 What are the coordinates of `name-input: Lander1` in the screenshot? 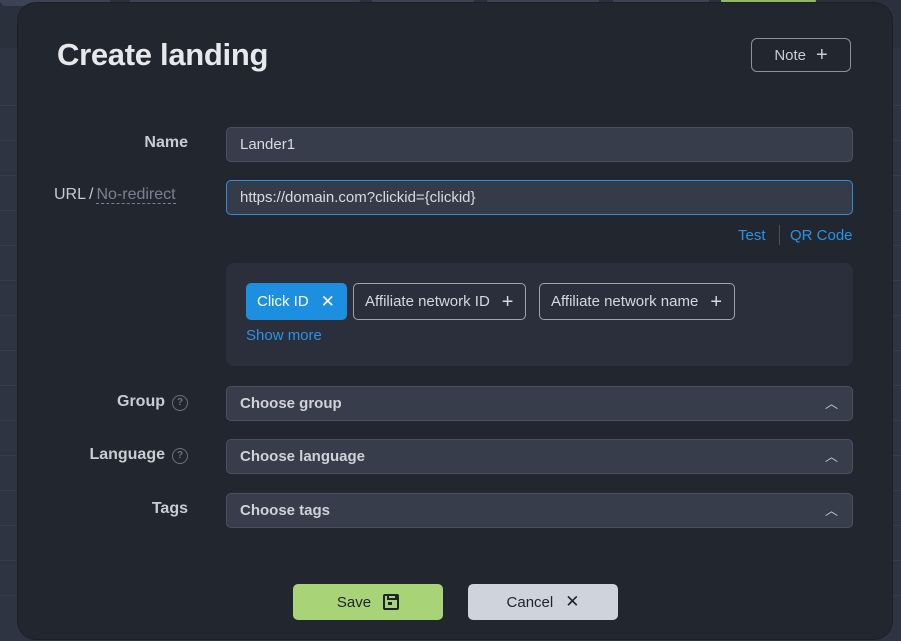 It's located at (539, 144).